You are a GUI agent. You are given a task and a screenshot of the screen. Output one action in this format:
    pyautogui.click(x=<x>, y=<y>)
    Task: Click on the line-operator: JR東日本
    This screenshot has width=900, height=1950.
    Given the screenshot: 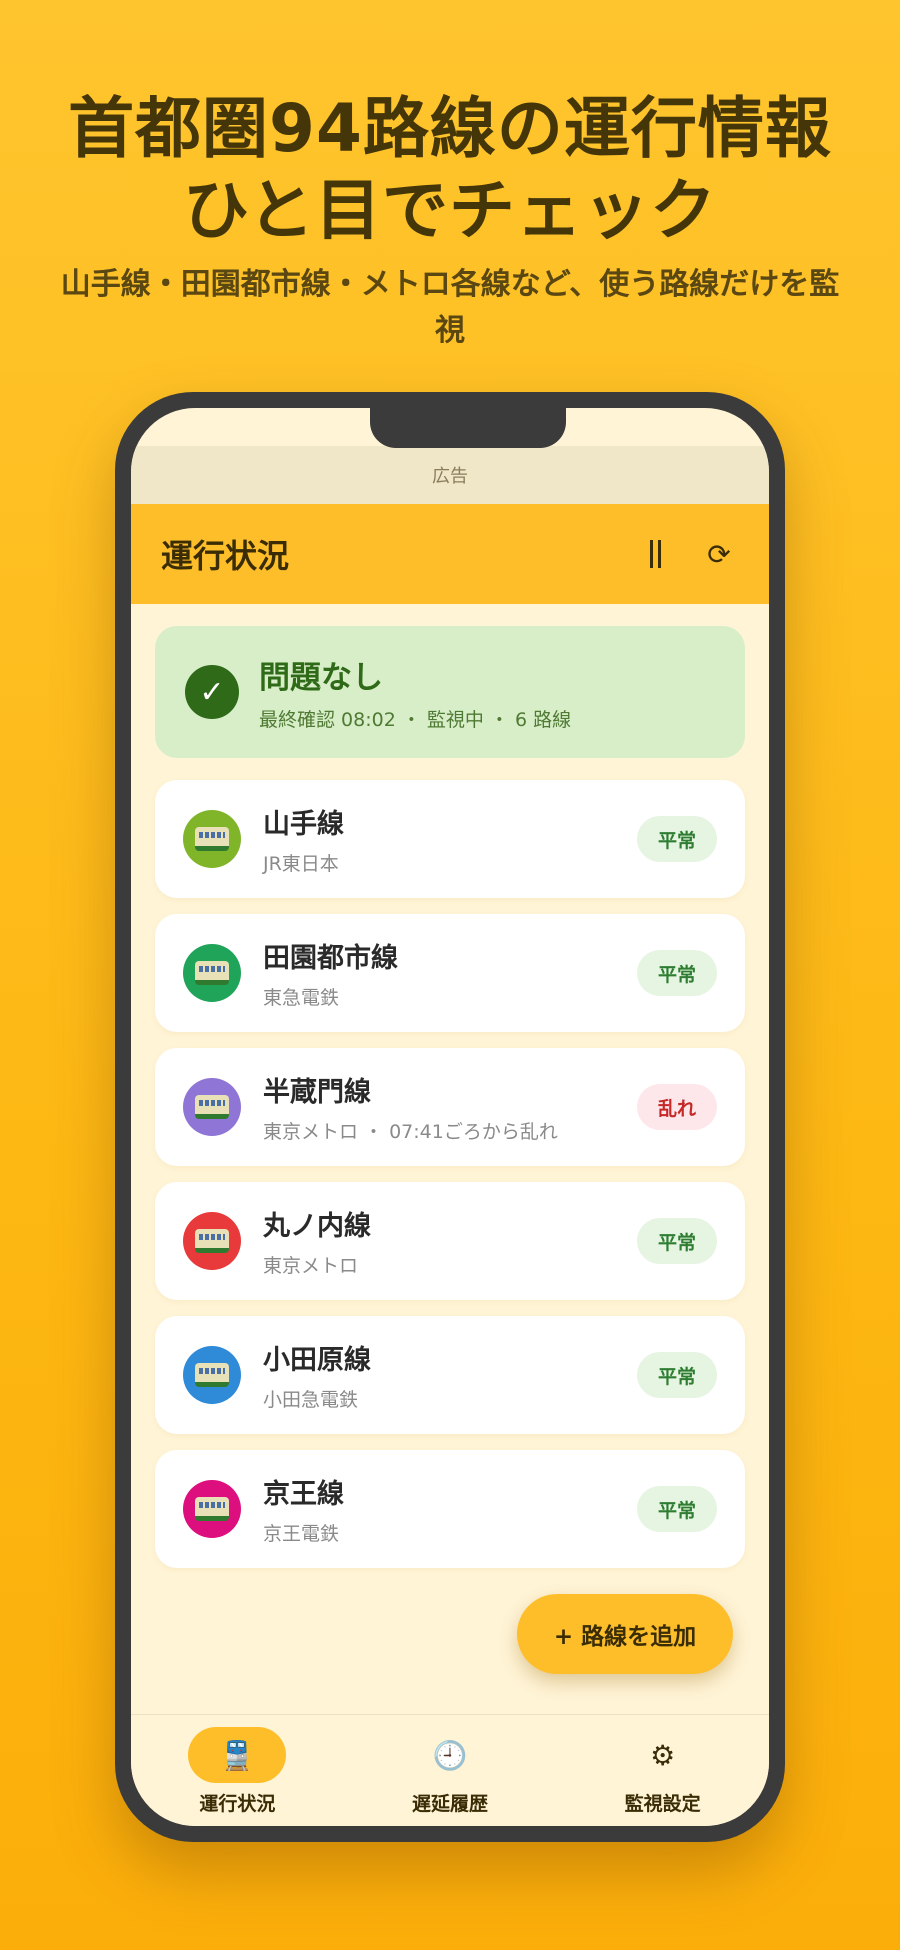 What is the action you would take?
    pyautogui.click(x=301, y=864)
    